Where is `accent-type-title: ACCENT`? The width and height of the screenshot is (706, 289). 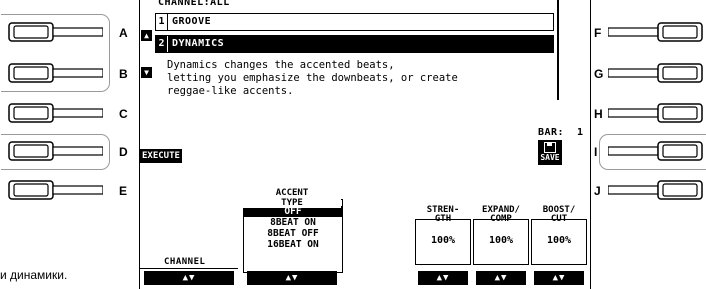
accent-type-title: ACCENT is located at coordinates (292, 193).